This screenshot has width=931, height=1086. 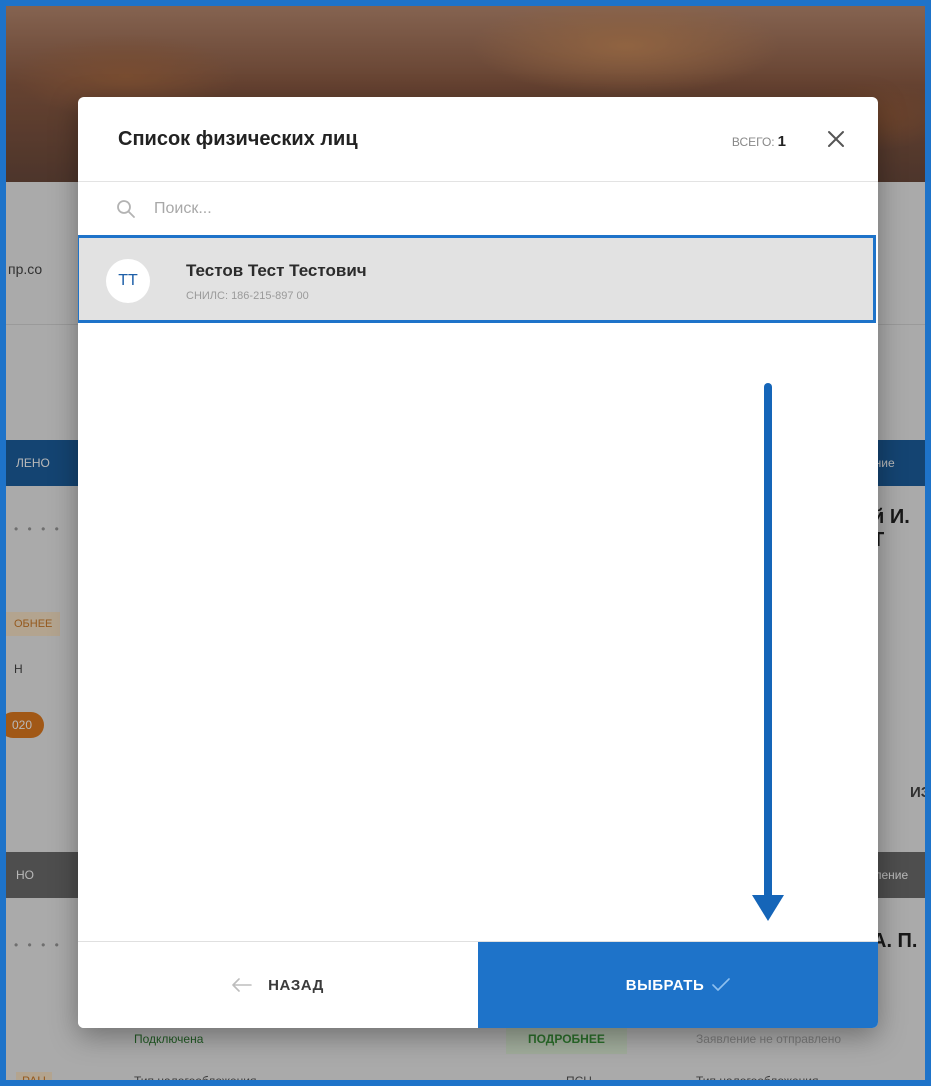 I want to click on total-counter: ВСЕГО: 1, so click(x=759, y=141).